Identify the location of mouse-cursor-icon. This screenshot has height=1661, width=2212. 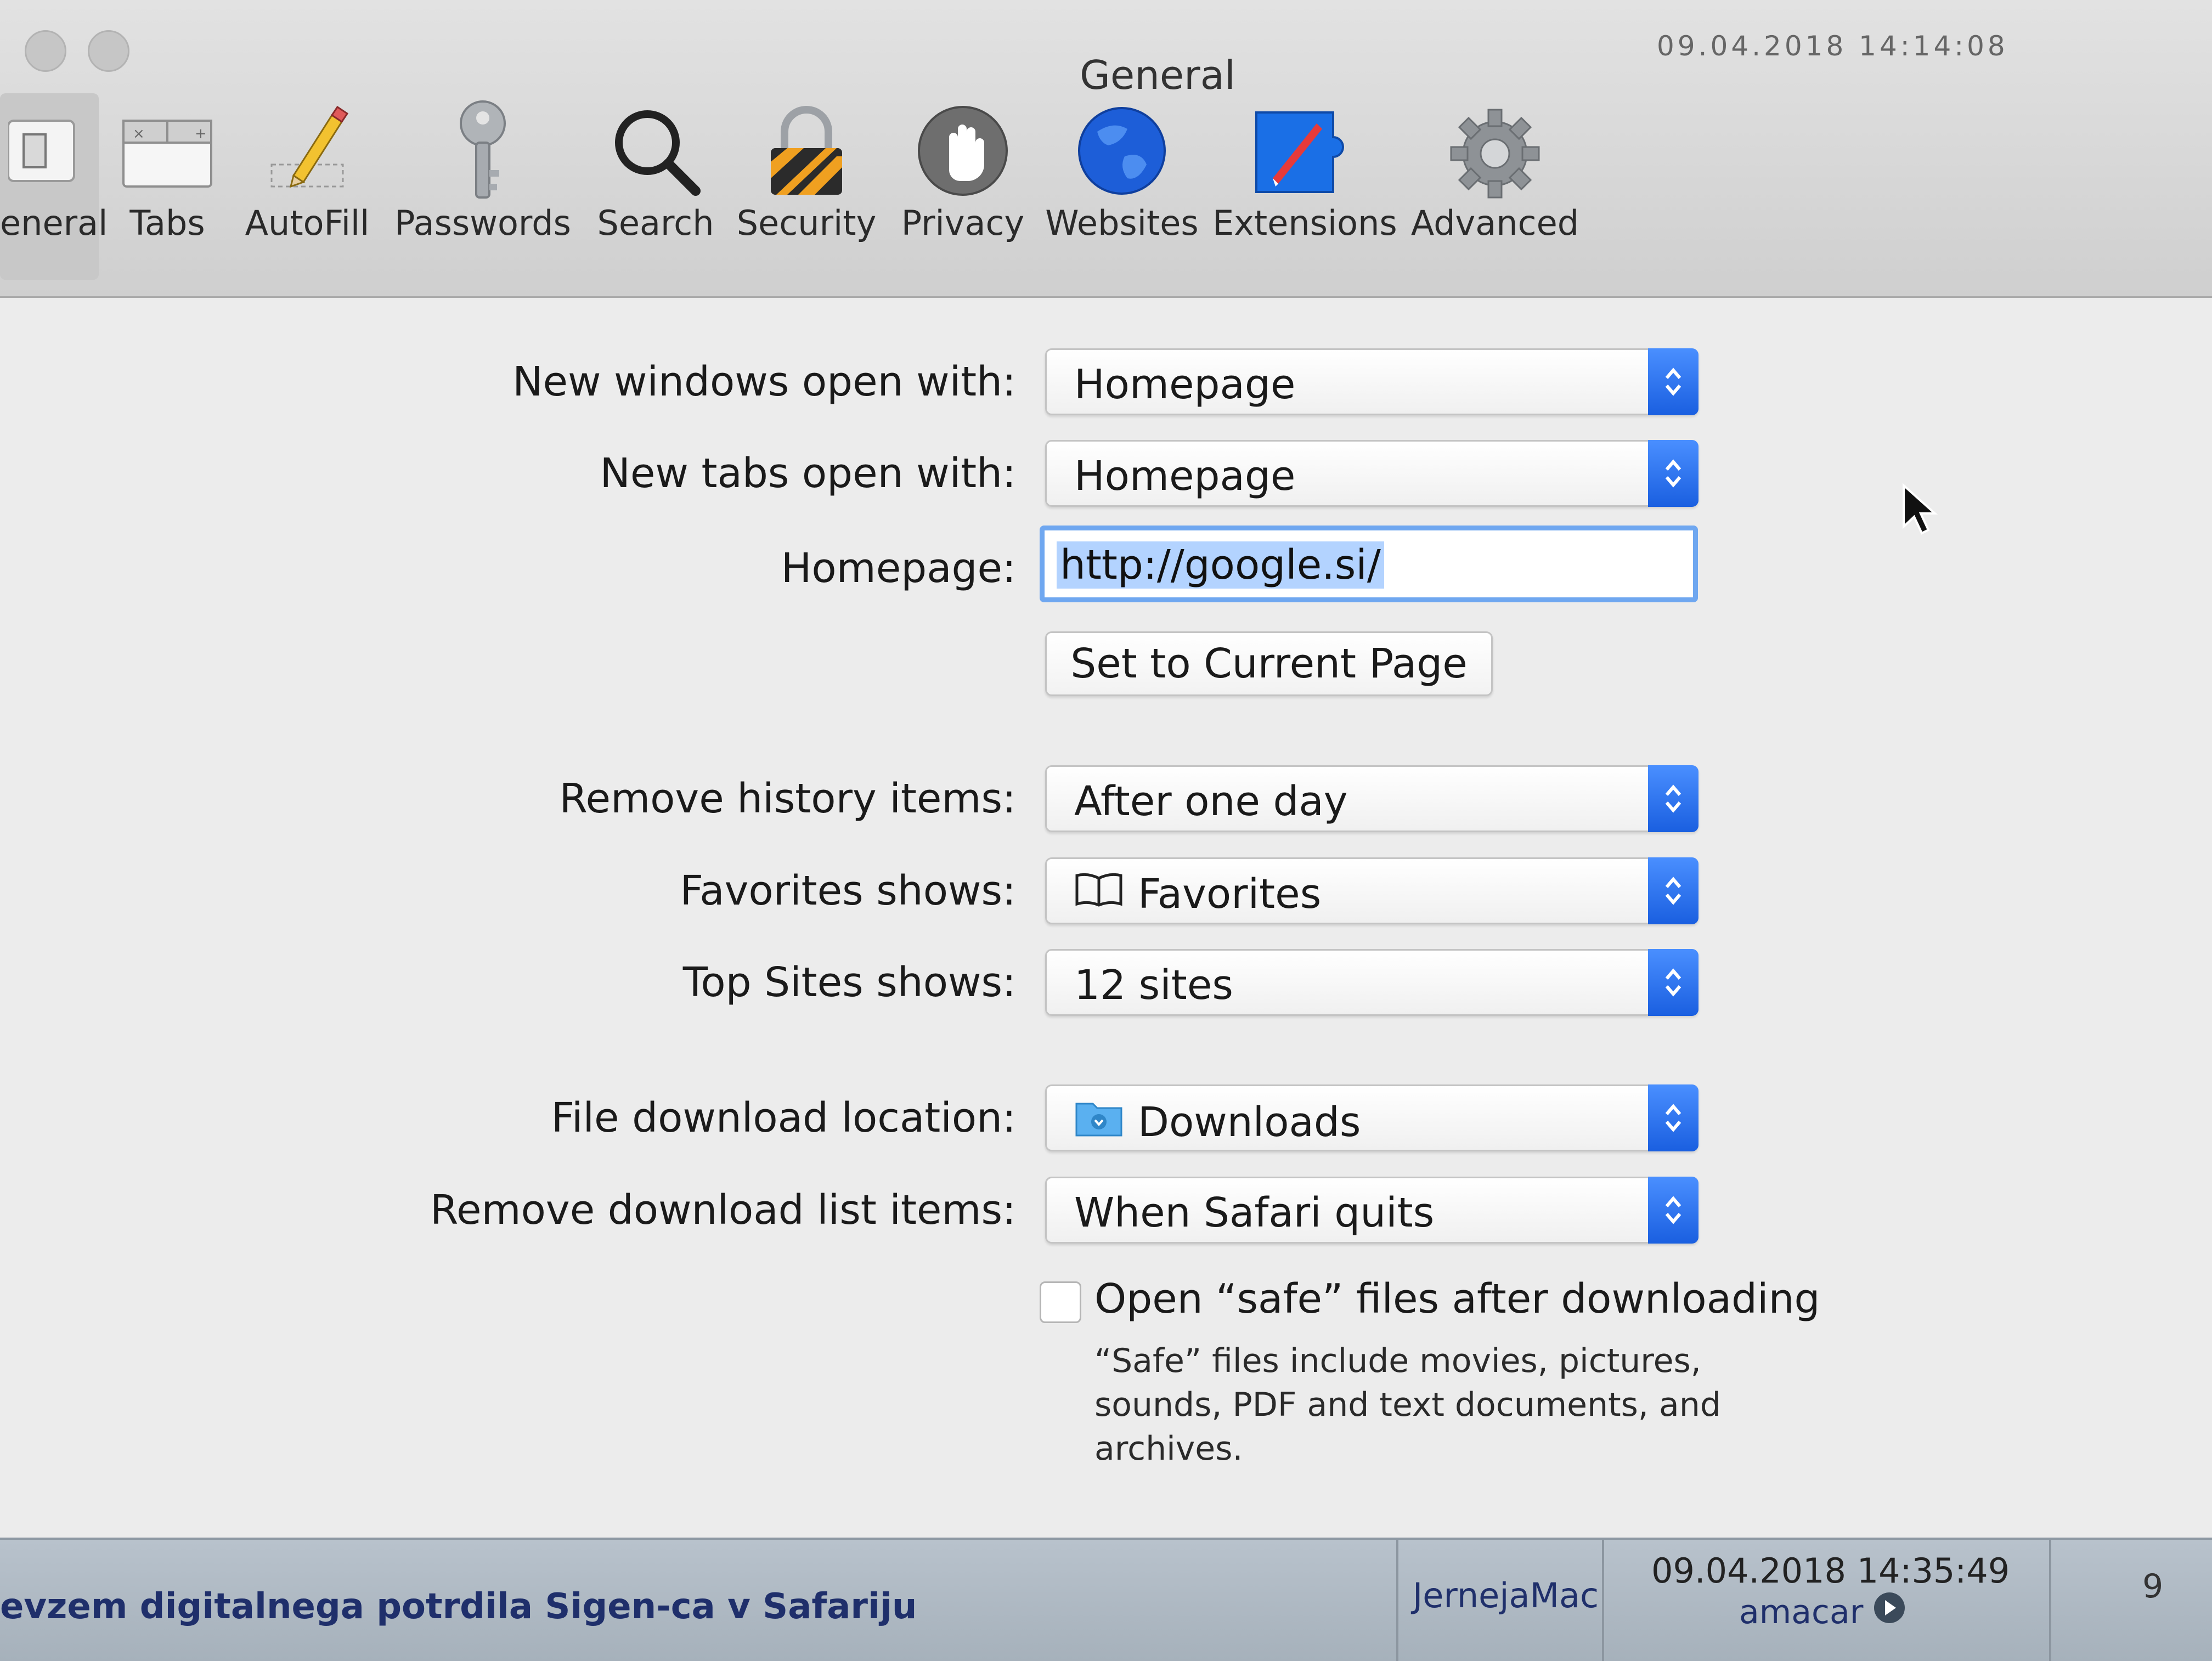
(1920, 511).